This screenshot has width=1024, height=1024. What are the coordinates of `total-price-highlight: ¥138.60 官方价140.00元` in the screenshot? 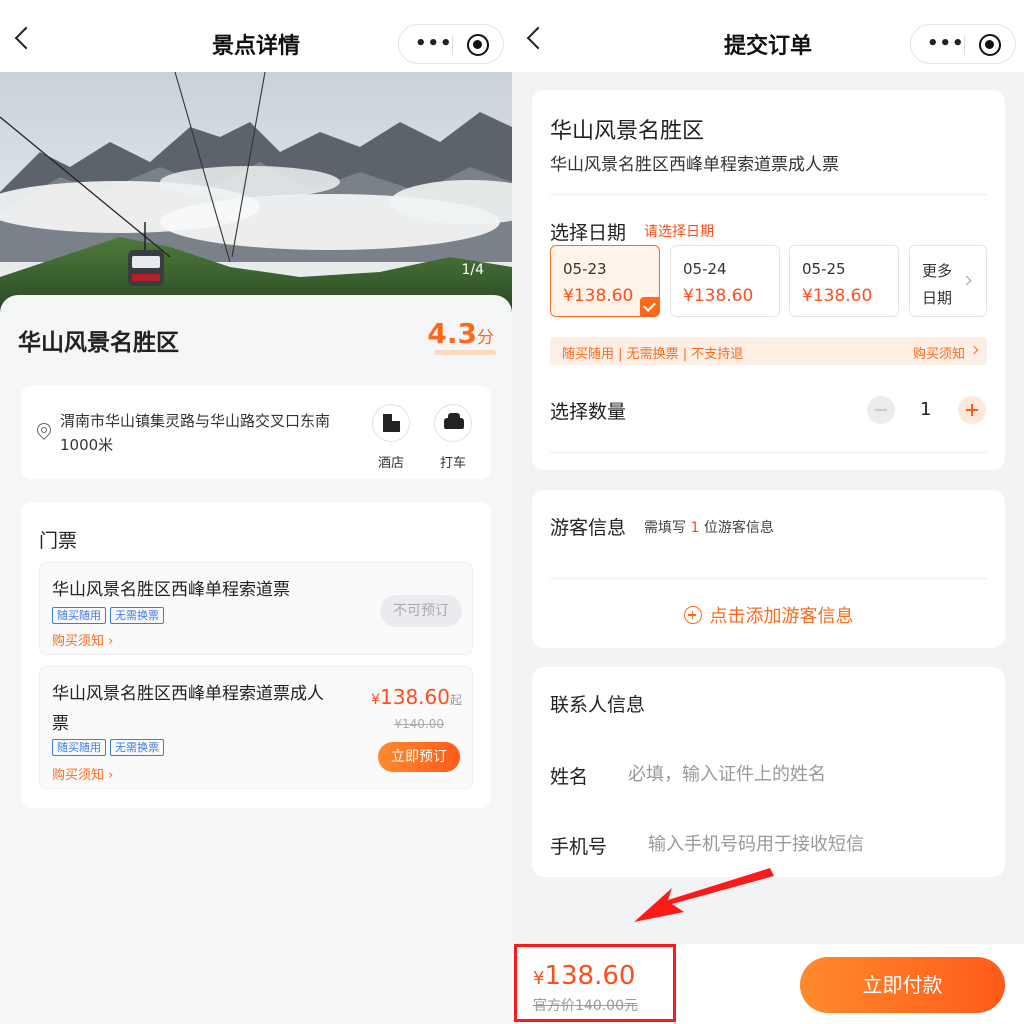 It's located at (595, 983).